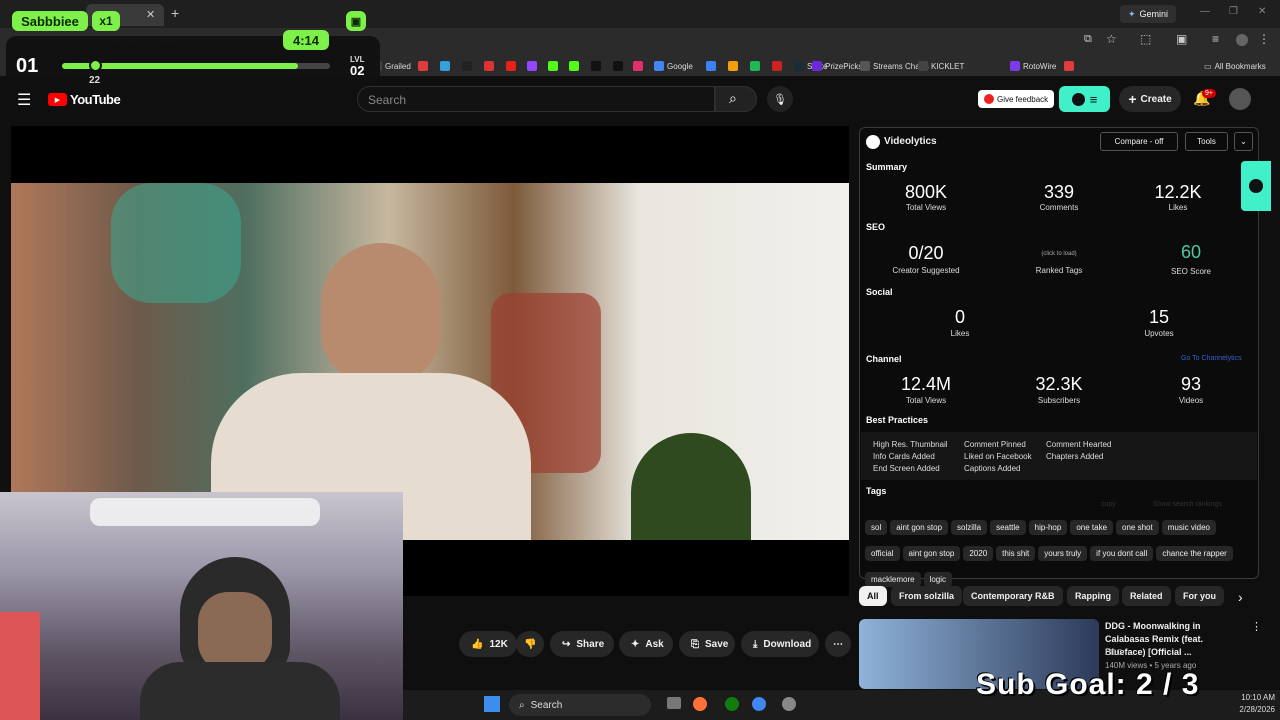  Describe the element at coordinates (150, 14) in the screenshot. I see `close-tab-icon: ✕` at that location.